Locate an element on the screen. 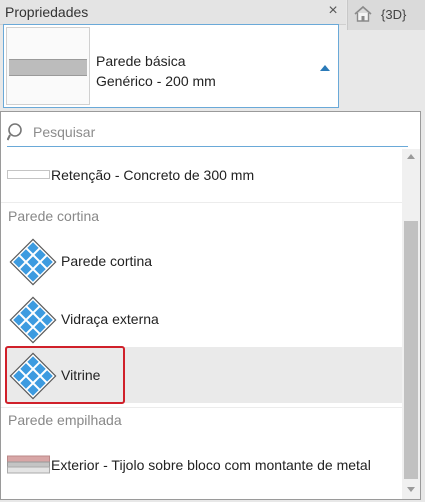  list-item: Retenção - Concreto de 300 mm is located at coordinates (203, 175).